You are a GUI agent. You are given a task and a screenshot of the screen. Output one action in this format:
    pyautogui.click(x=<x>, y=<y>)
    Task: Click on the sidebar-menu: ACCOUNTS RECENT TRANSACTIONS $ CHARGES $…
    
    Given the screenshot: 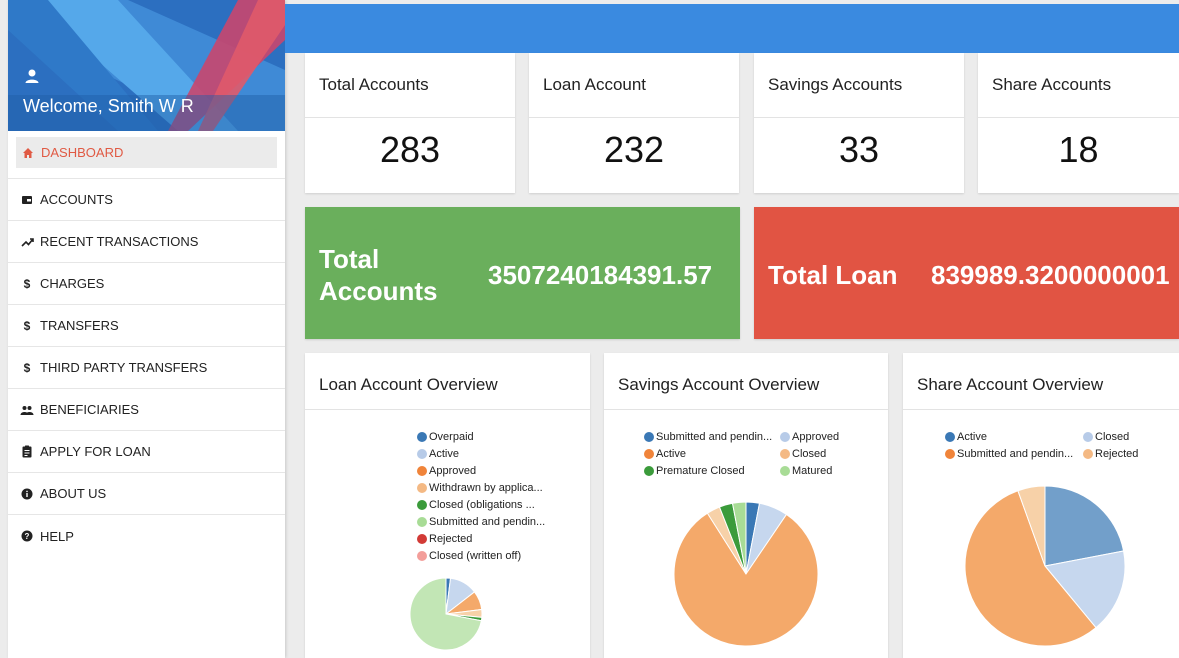 What is the action you would take?
    pyautogui.click(x=146, y=368)
    